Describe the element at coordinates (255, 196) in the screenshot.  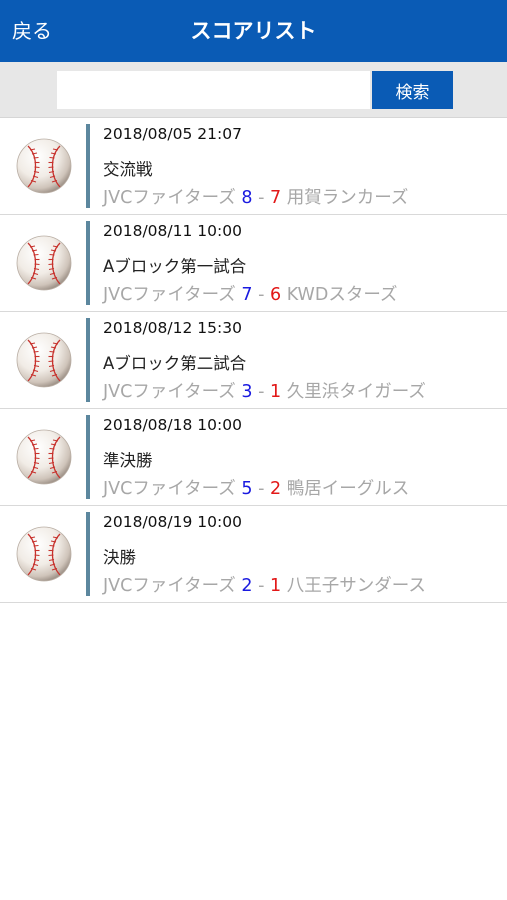
I see `score-line: JVCファイターズ 8 - 7 用賀ランカーズ` at that location.